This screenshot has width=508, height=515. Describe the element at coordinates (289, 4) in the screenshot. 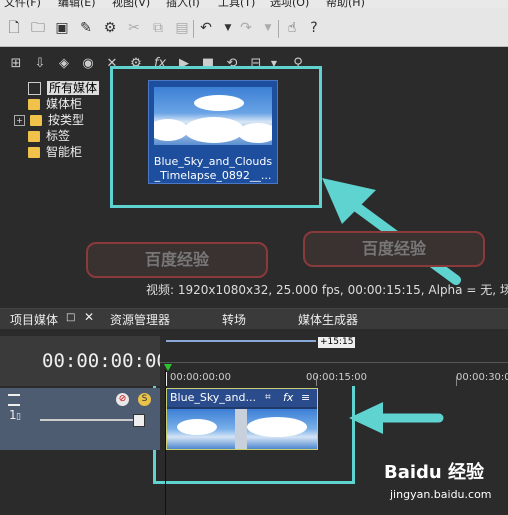

I see `menu-options: 选项(O)` at that location.